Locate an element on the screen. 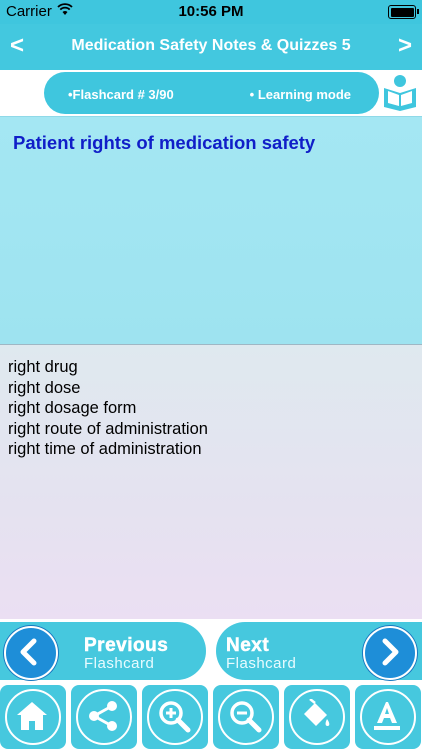 The width and height of the screenshot is (422, 750). theme-color-button is located at coordinates (317, 717).